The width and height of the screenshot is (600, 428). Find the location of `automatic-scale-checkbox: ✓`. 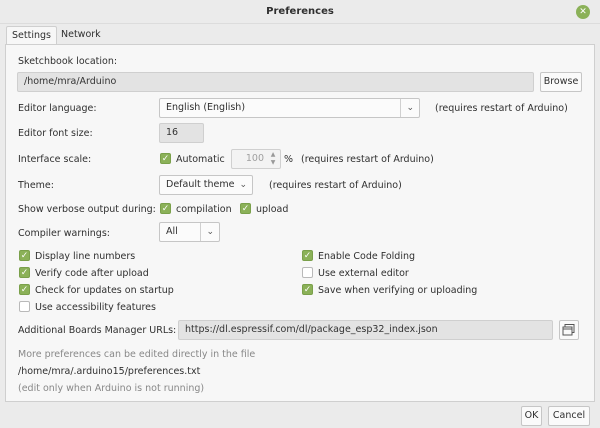

automatic-scale-checkbox: ✓ is located at coordinates (165, 158).